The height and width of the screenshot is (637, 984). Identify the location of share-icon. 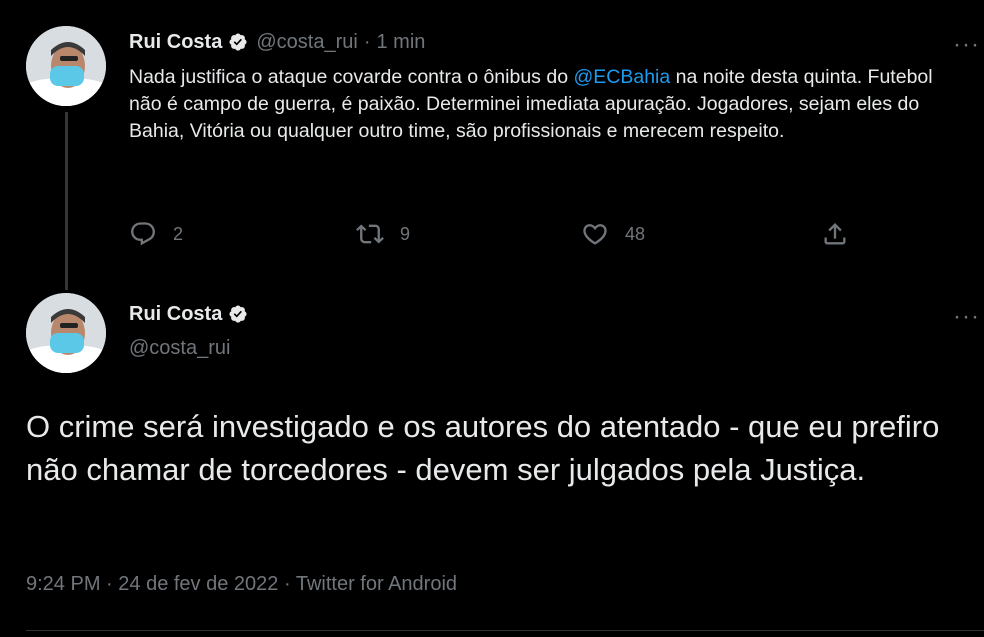
(835, 234).